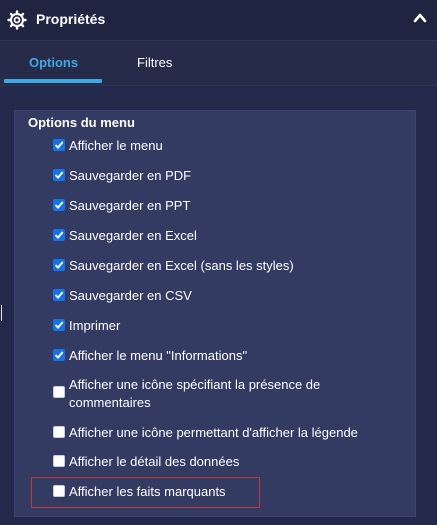 This screenshot has height=525, width=437. Describe the element at coordinates (53, 81) in the screenshot. I see `active-tab-indicator` at that location.